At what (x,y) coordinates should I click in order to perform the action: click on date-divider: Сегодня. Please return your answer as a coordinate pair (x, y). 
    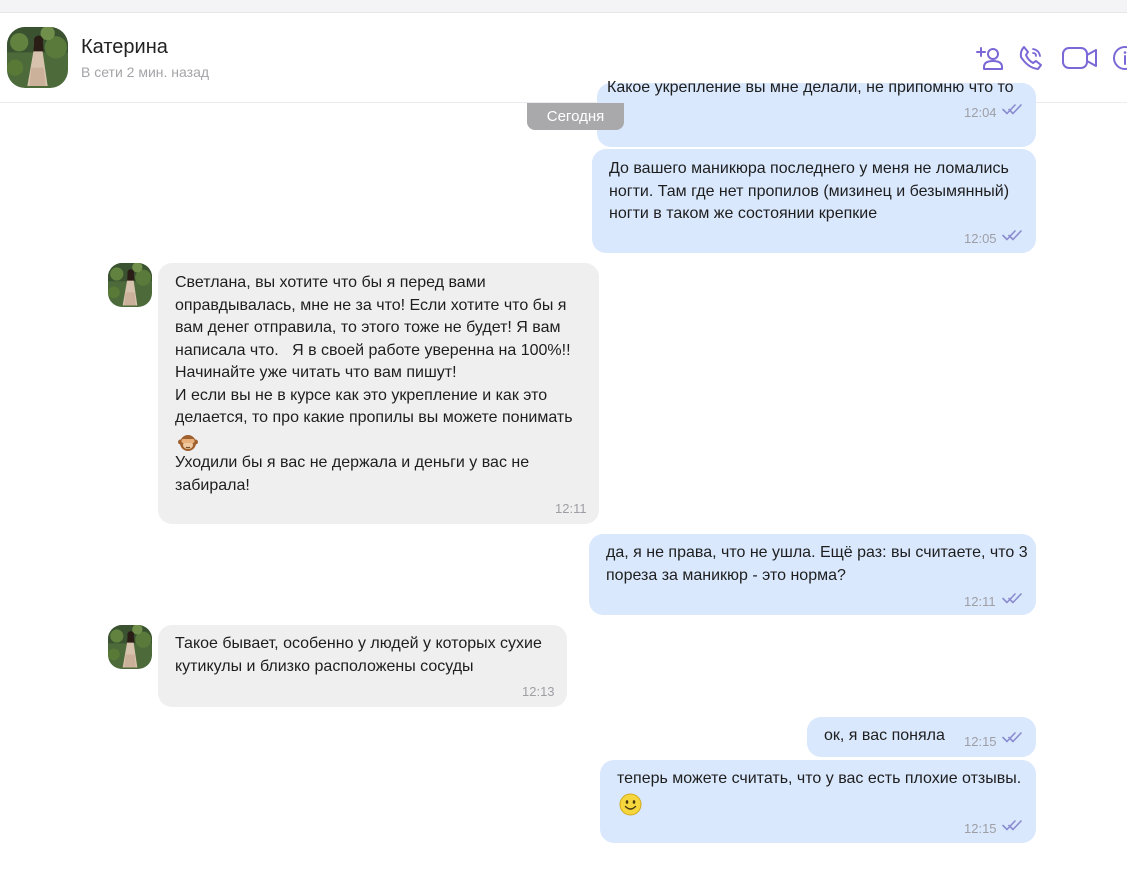
    Looking at the image, I should click on (575, 116).